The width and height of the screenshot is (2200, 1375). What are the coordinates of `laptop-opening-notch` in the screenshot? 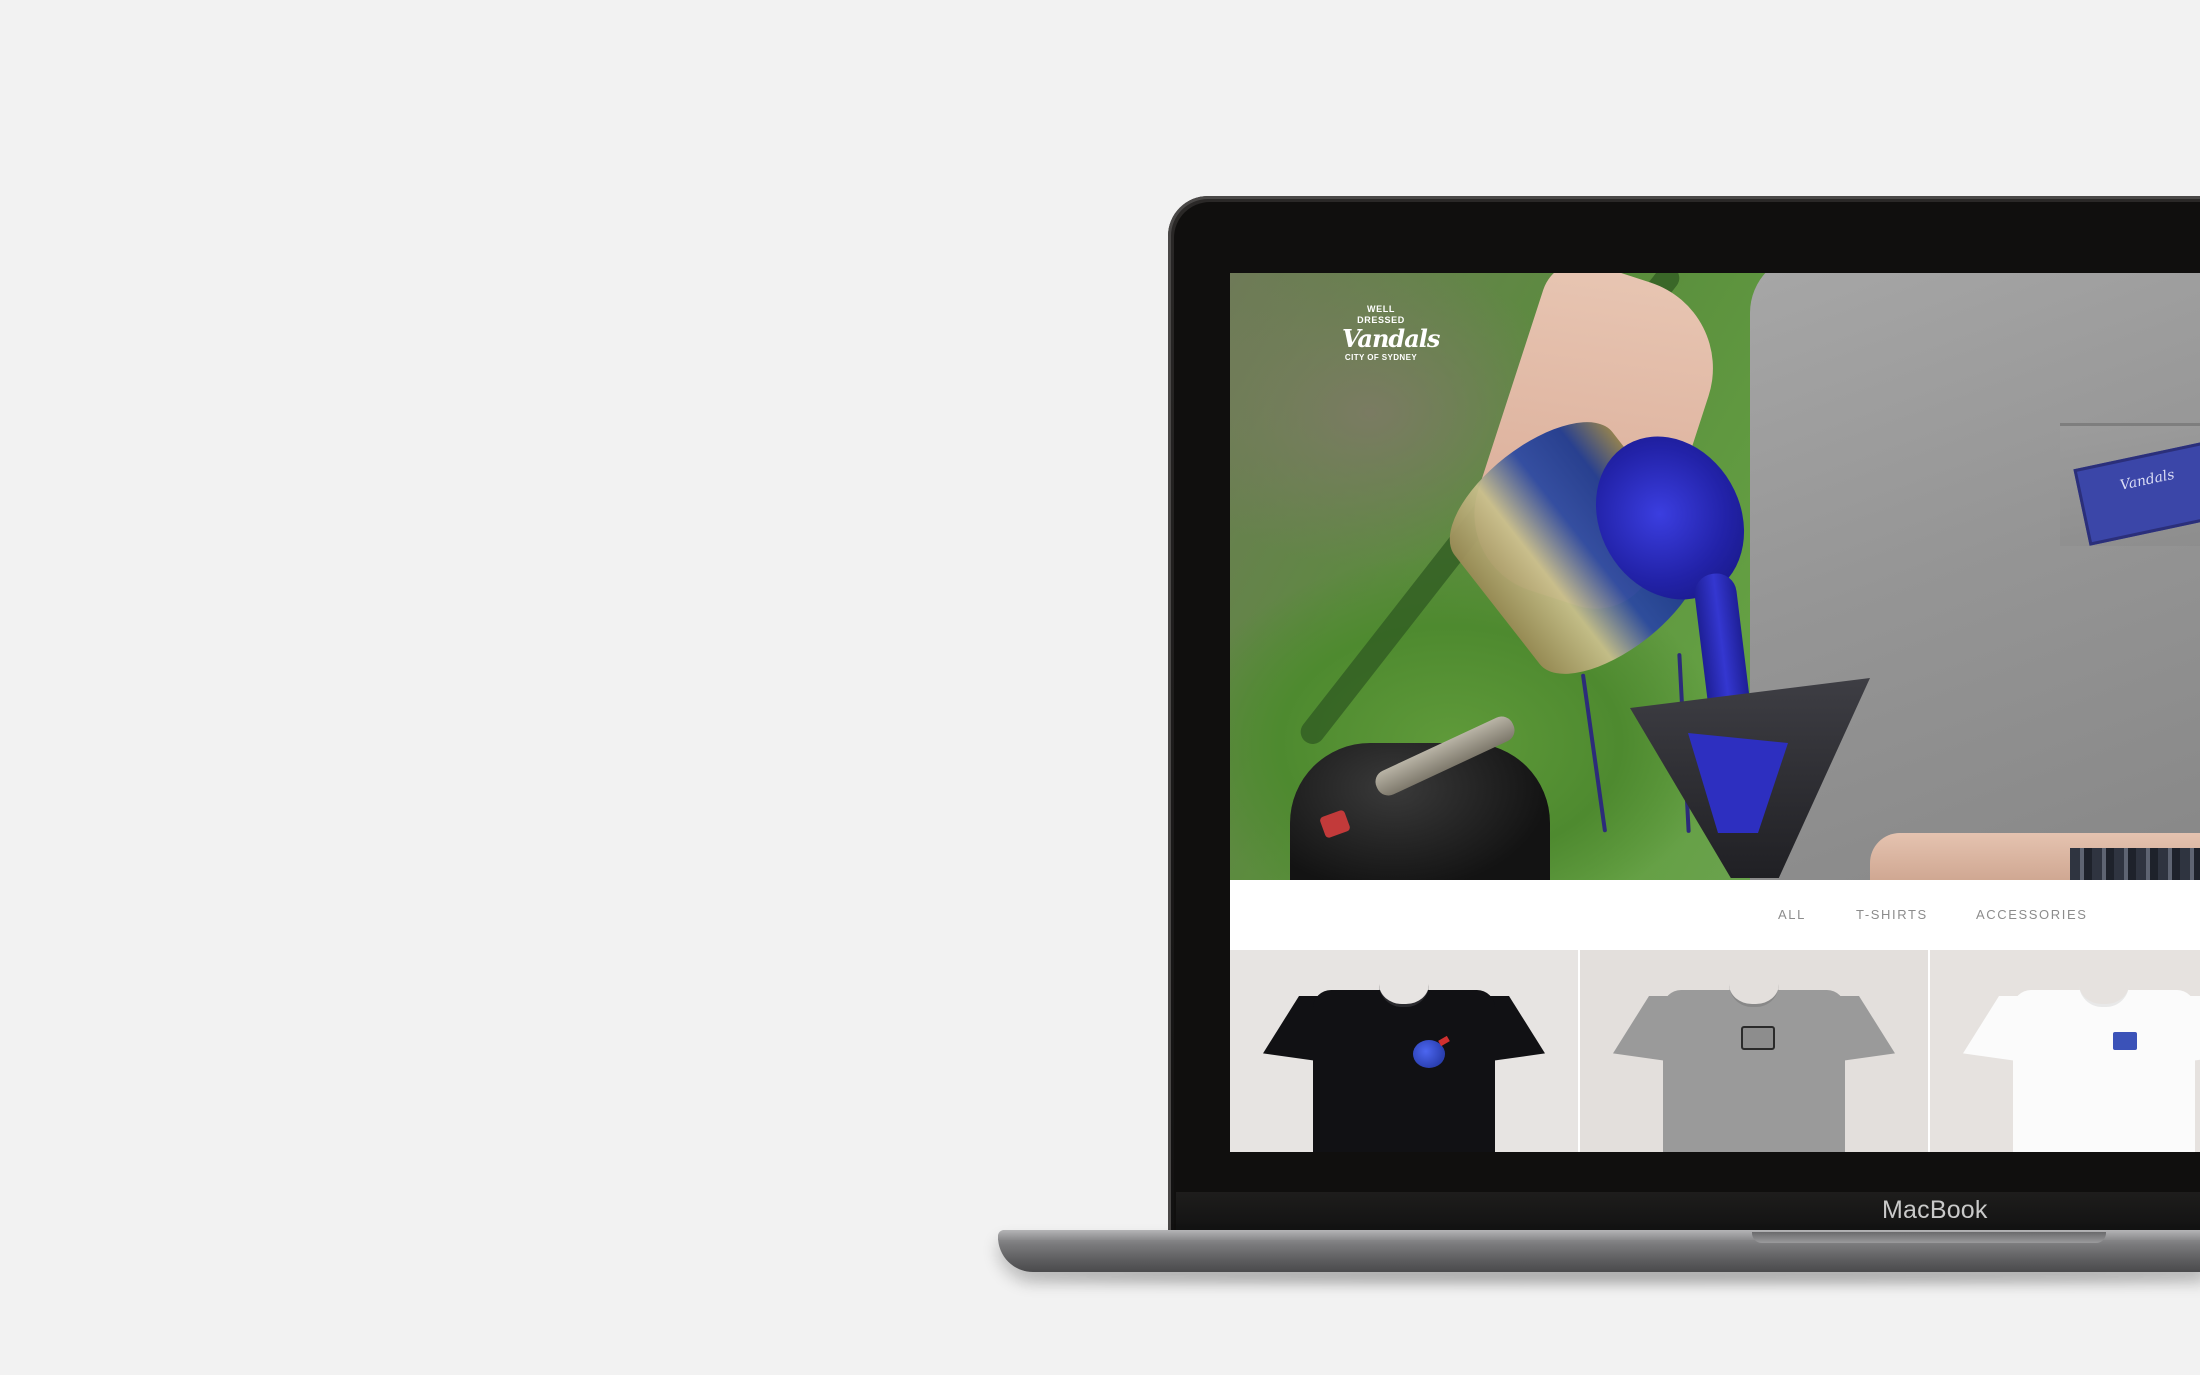 It's located at (1929, 1237).